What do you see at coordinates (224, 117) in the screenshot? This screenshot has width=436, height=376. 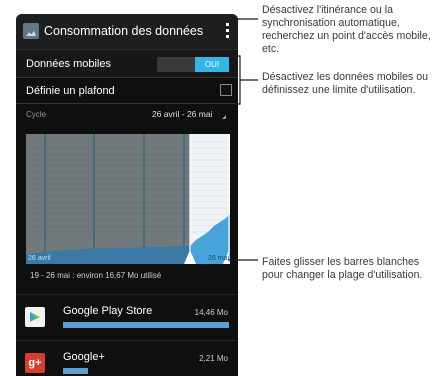 I see `dropdown-caret-icon` at bounding box center [224, 117].